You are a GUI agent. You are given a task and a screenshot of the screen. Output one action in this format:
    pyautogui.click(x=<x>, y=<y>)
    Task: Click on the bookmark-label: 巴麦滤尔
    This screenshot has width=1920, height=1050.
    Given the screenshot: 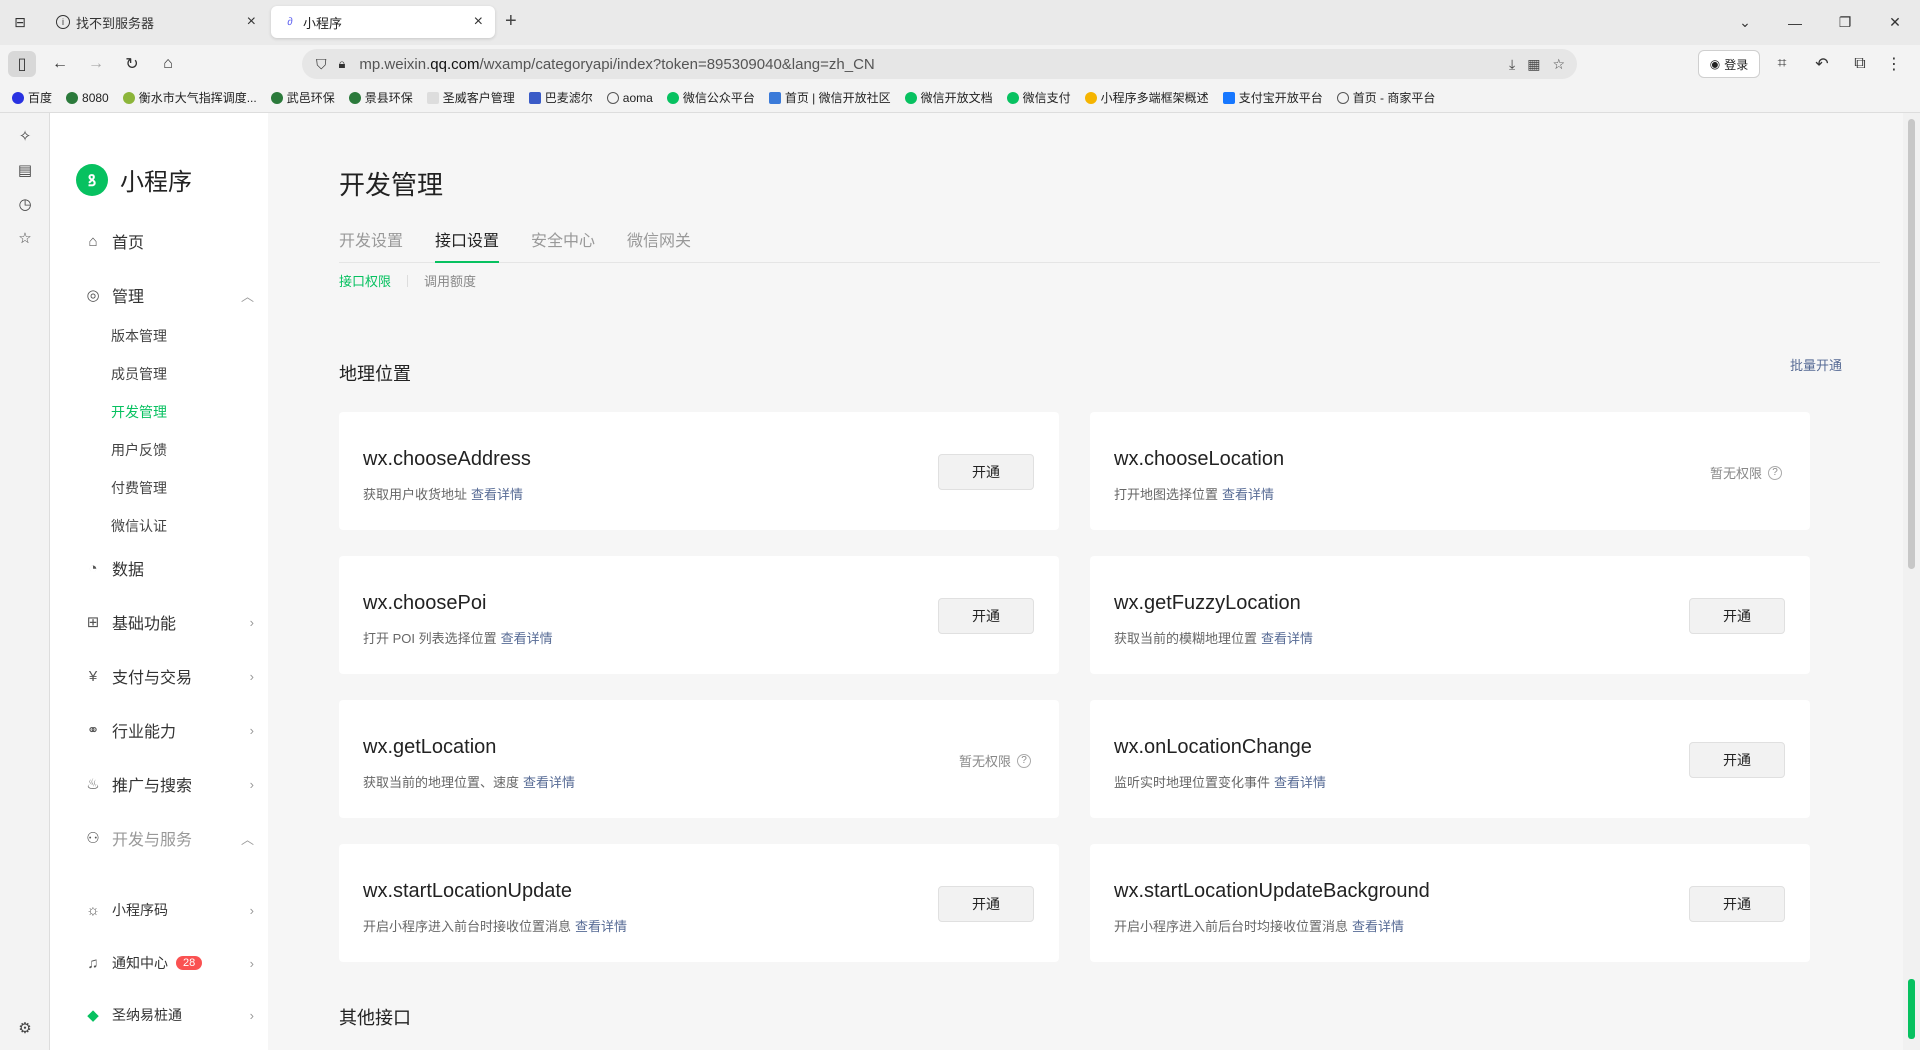 What is the action you would take?
    pyautogui.click(x=568, y=98)
    